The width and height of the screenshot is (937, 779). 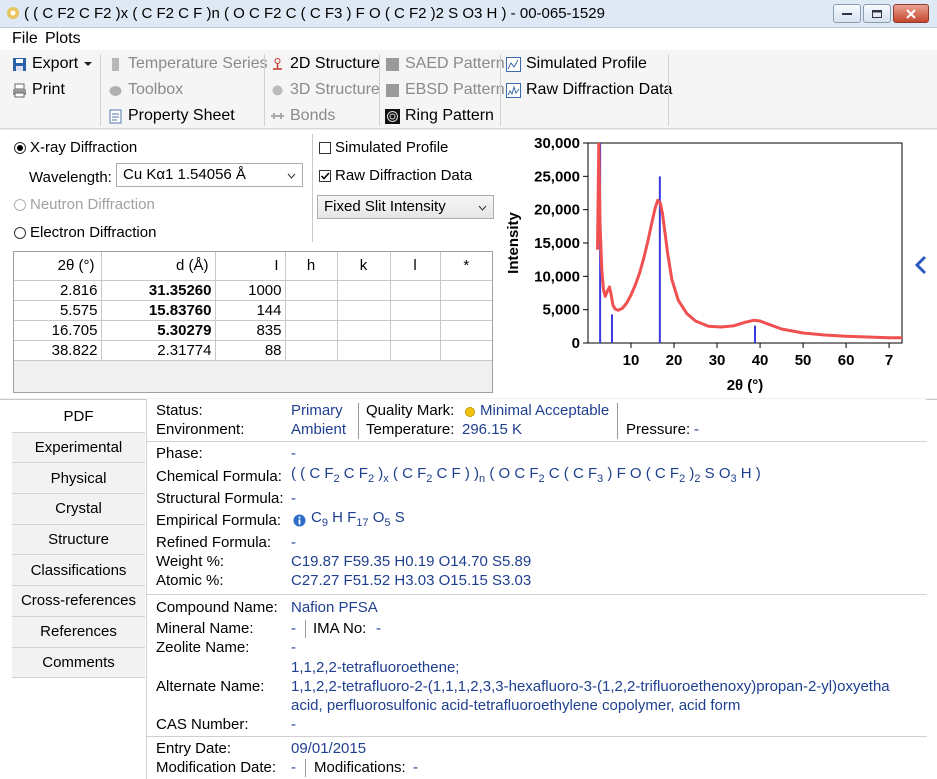 I want to click on status-label: Status:, so click(x=179, y=410).